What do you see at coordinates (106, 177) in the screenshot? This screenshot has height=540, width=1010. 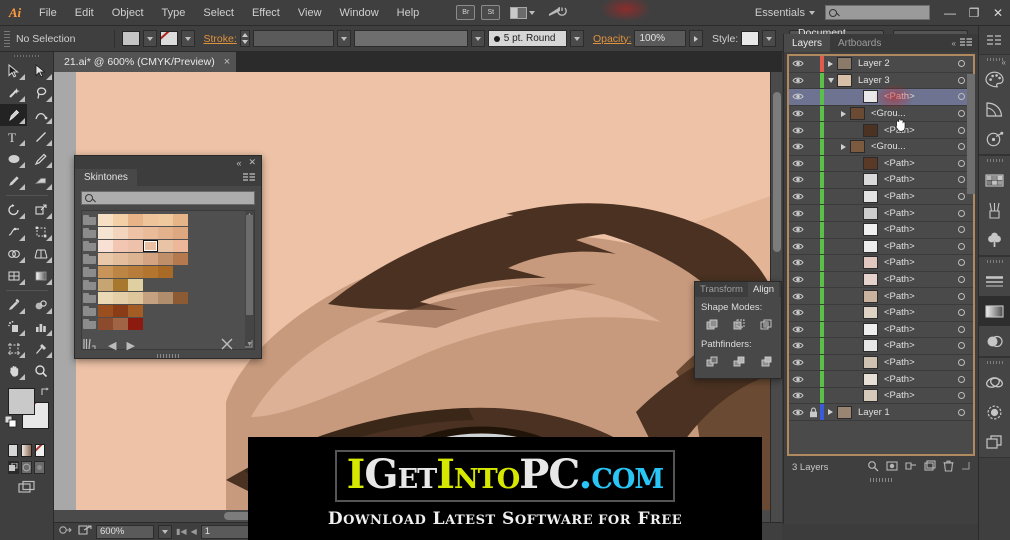 I see `tab-skintones: Skintones` at bounding box center [106, 177].